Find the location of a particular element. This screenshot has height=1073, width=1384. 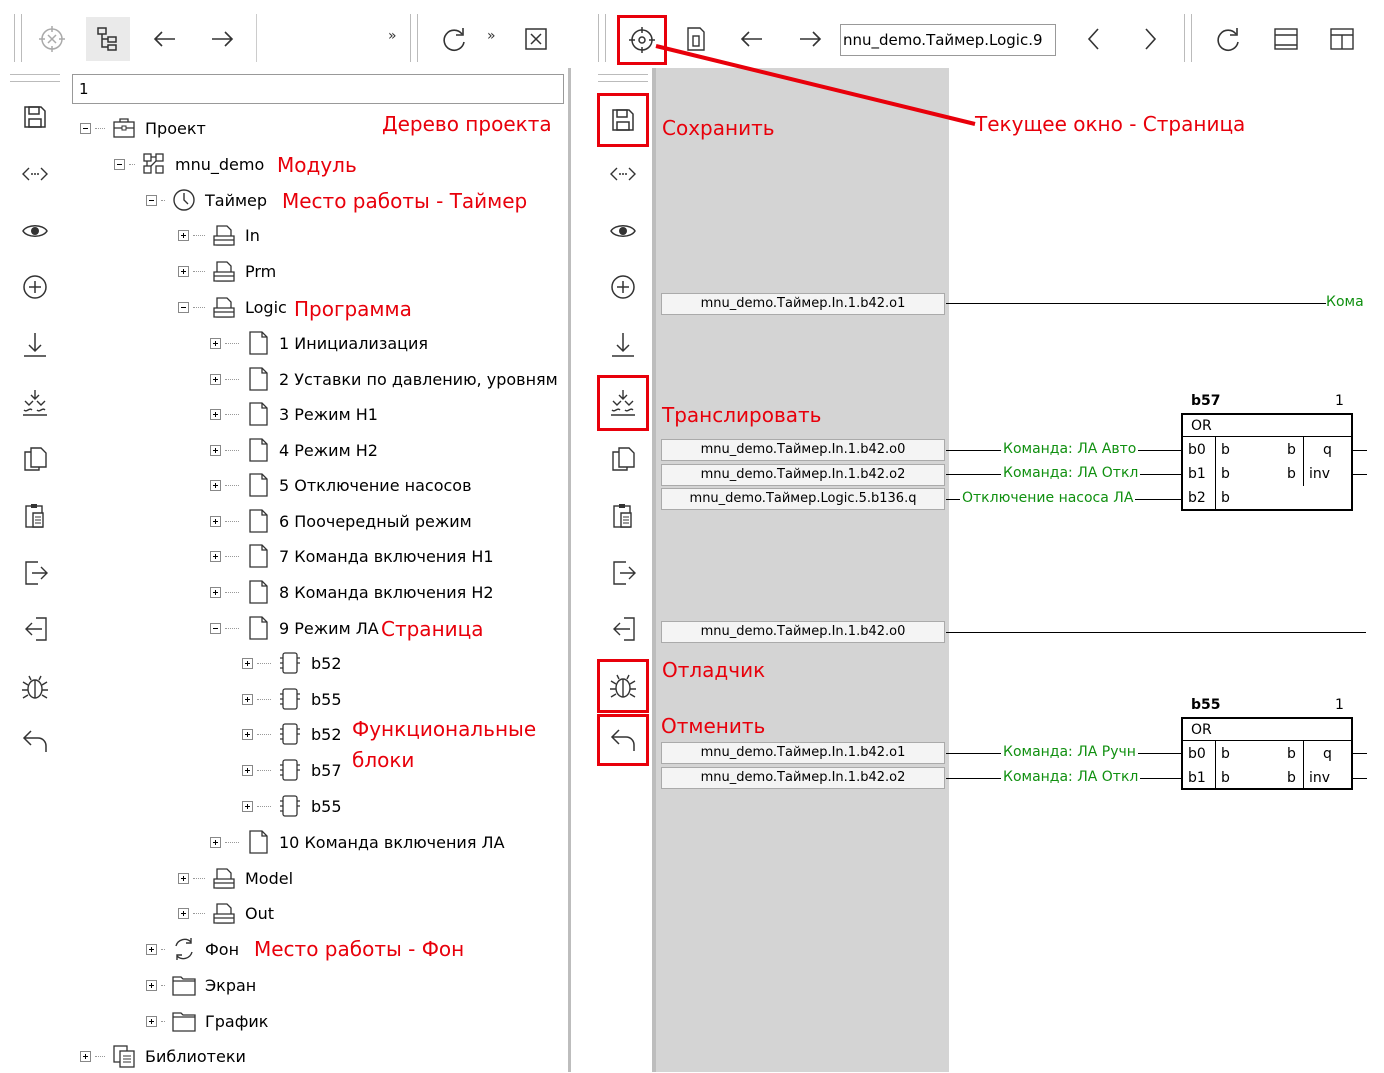

tree-node-page: 2 Уставки по давлению, уровням is located at coordinates (384, 379).